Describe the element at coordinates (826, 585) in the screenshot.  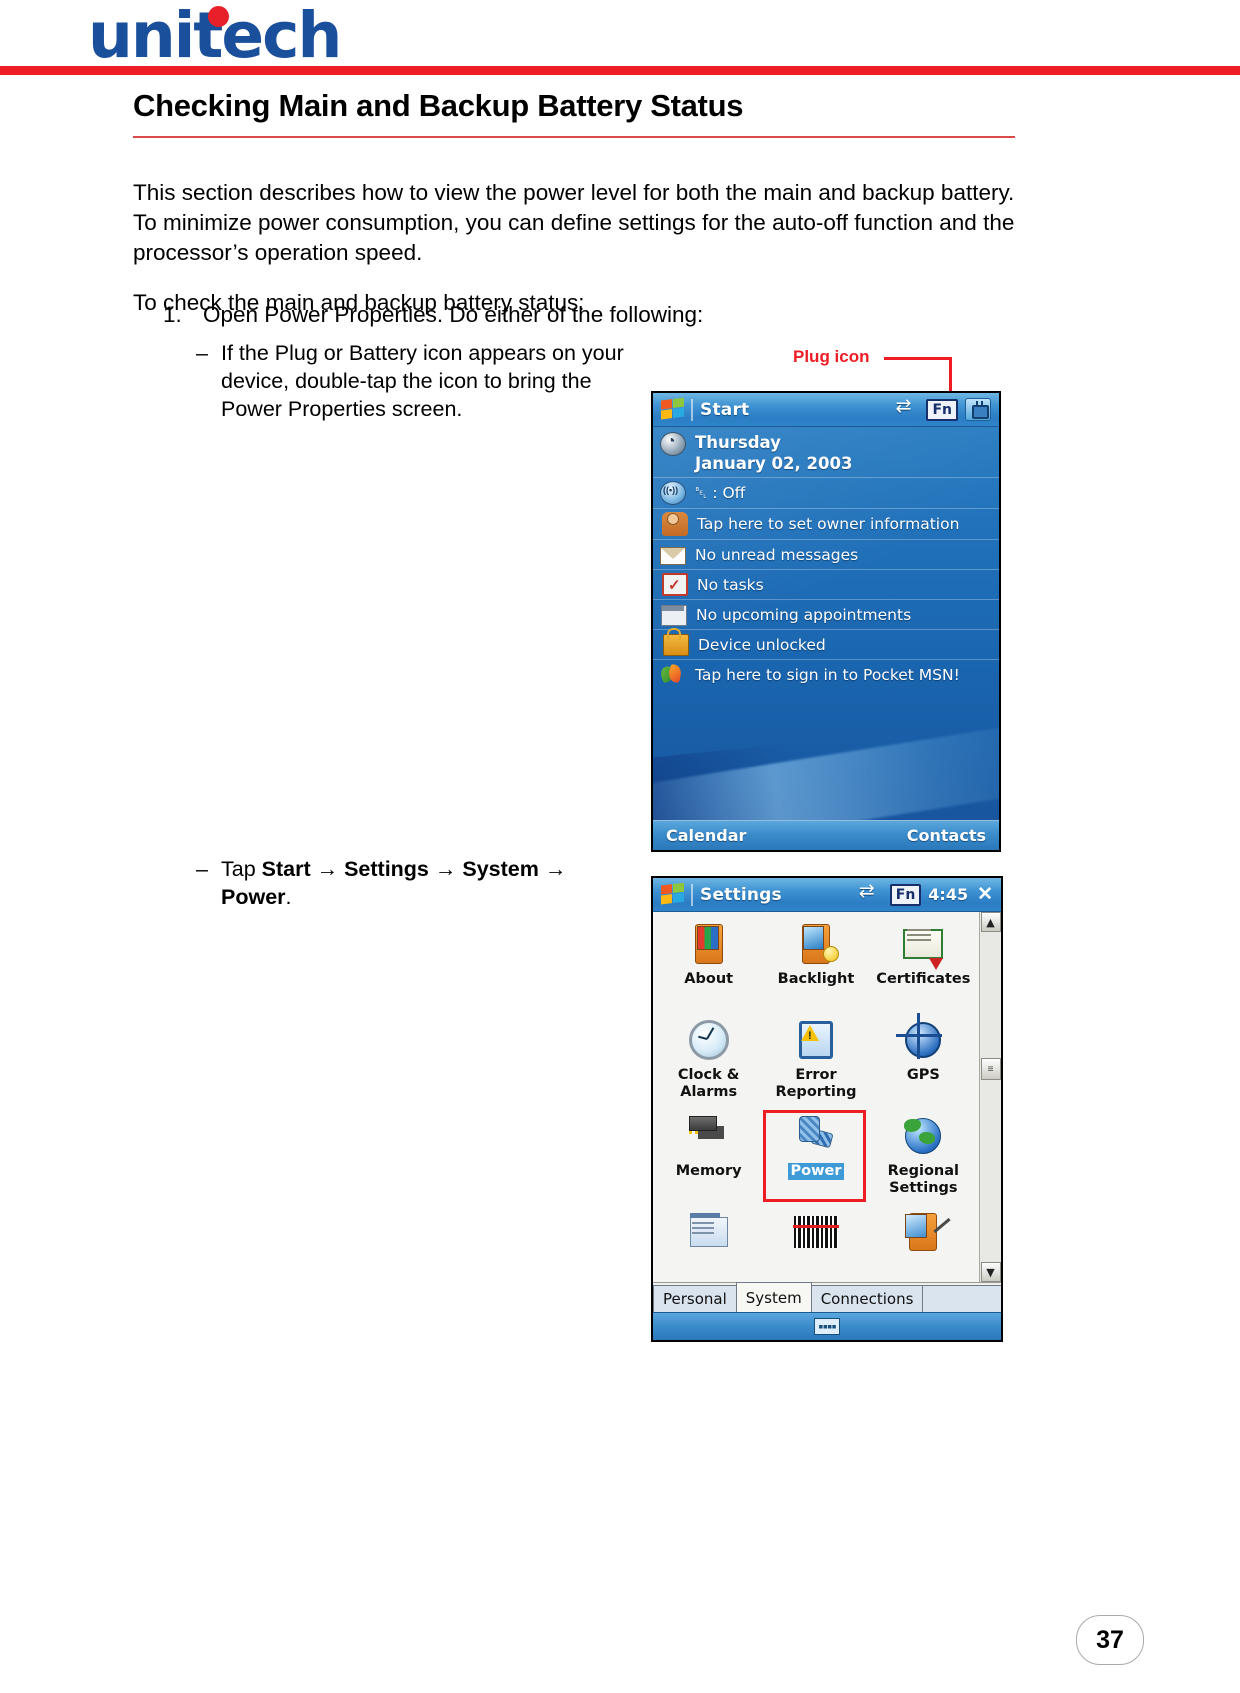
I see `today-row-tasks: No tasks` at that location.